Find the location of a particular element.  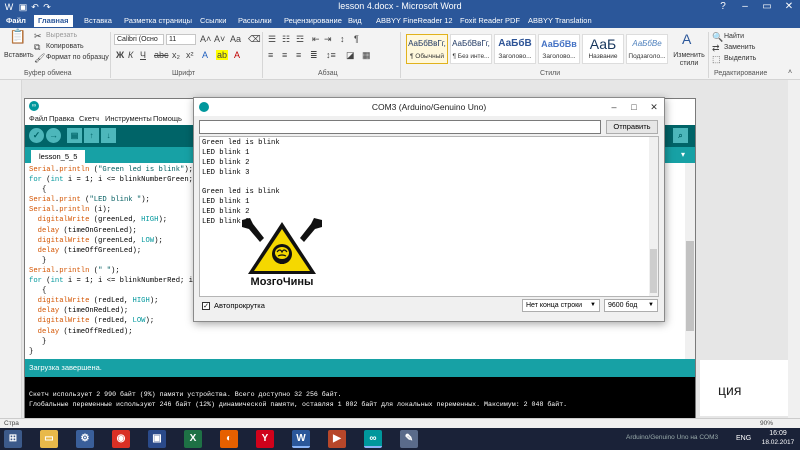

text-effects-icon: A is located at coordinates (205, 55).